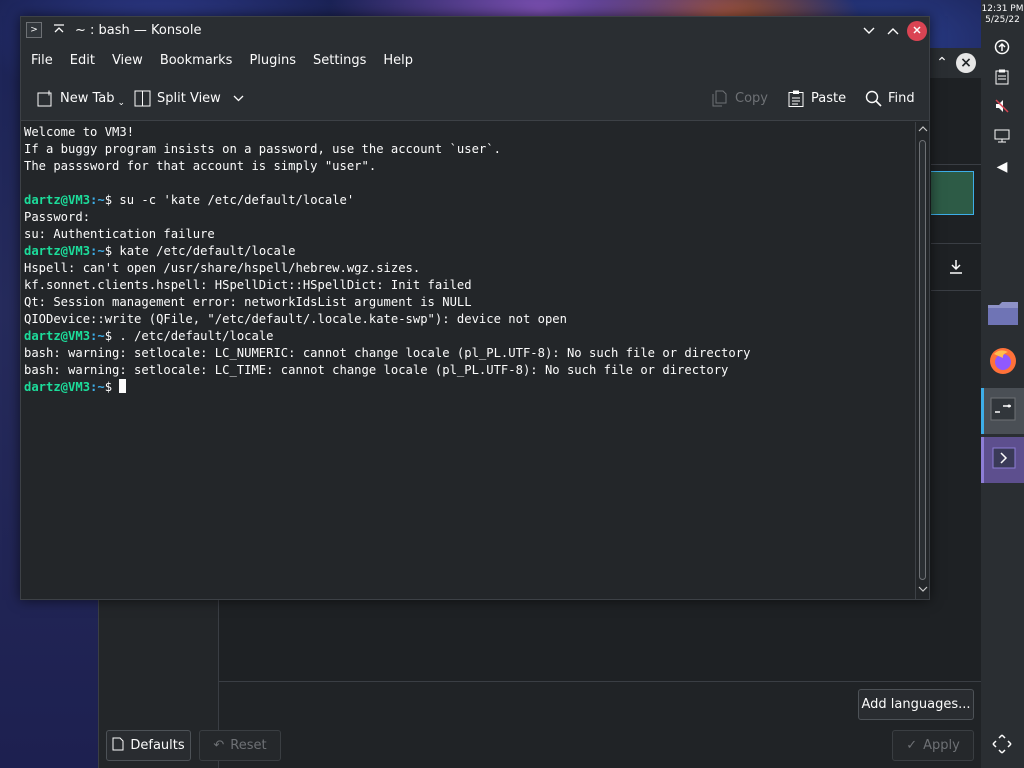 The image size is (1024, 768). What do you see at coordinates (1002, 9) in the screenshot?
I see `clock-time: 12:31 PM` at bounding box center [1002, 9].